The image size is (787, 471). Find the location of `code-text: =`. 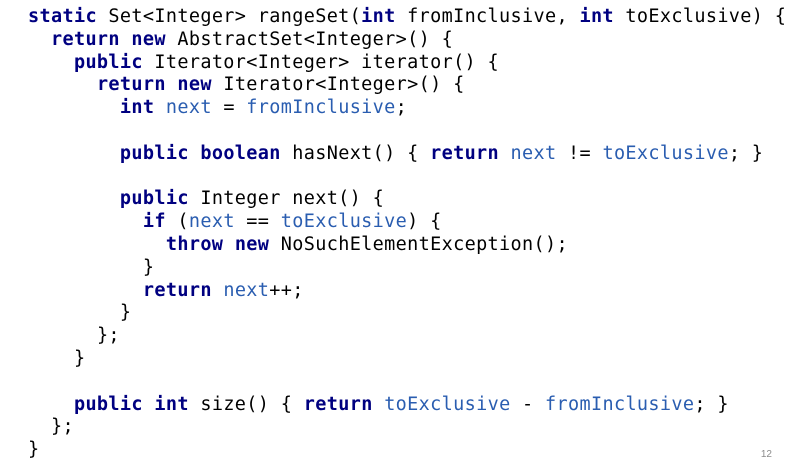

code-text: = is located at coordinates (229, 108).